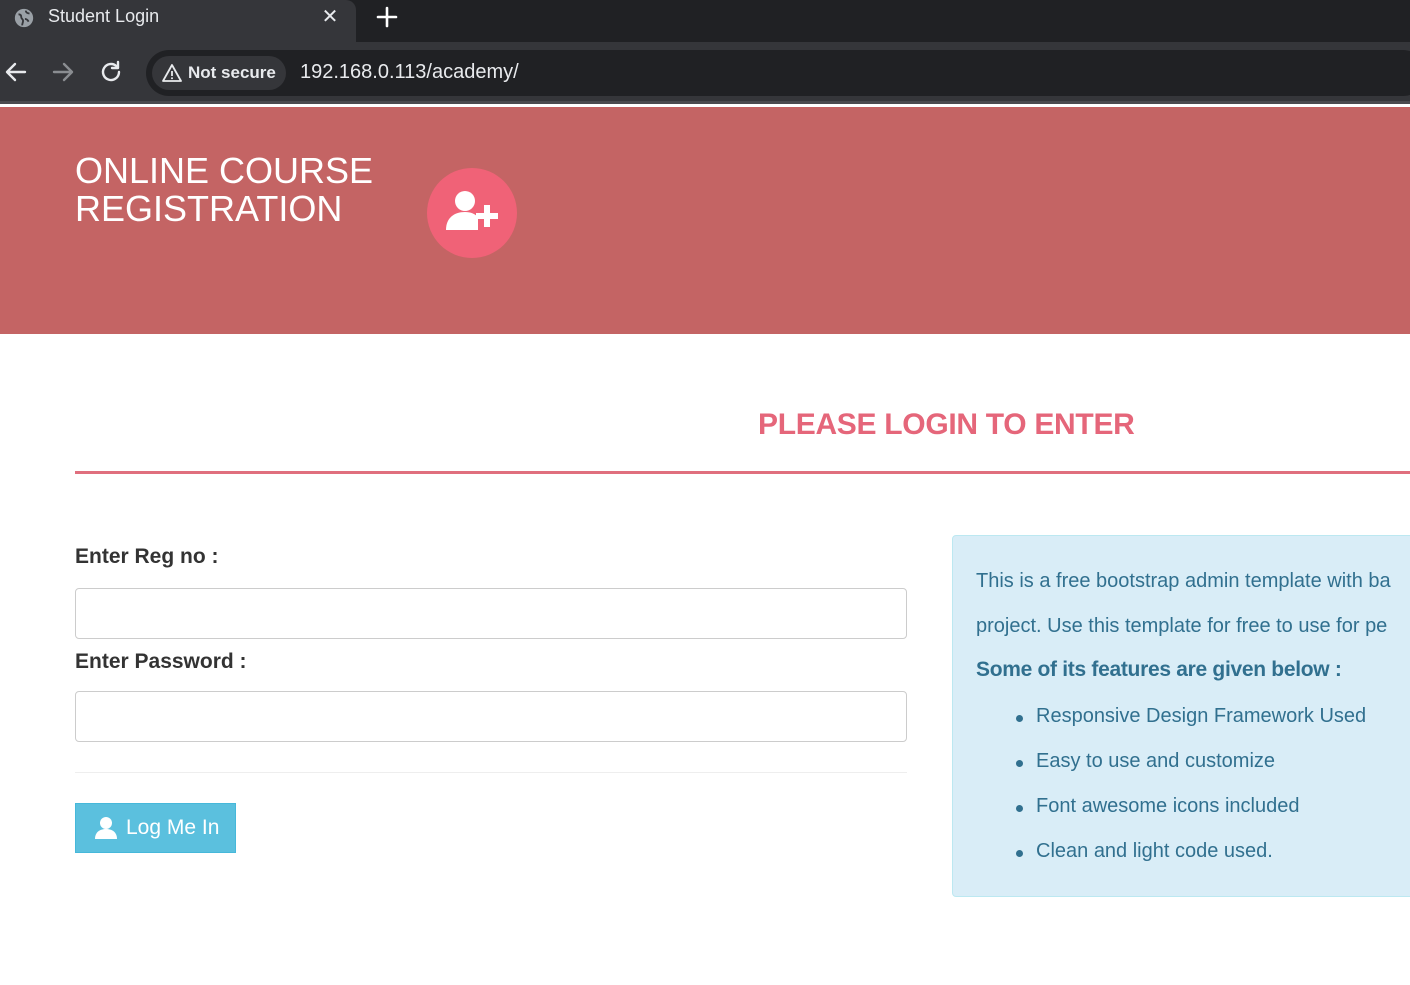 Image resolution: width=1410 pixels, height=985 pixels. What do you see at coordinates (387, 17) in the screenshot?
I see `new-tab-icon` at bounding box center [387, 17].